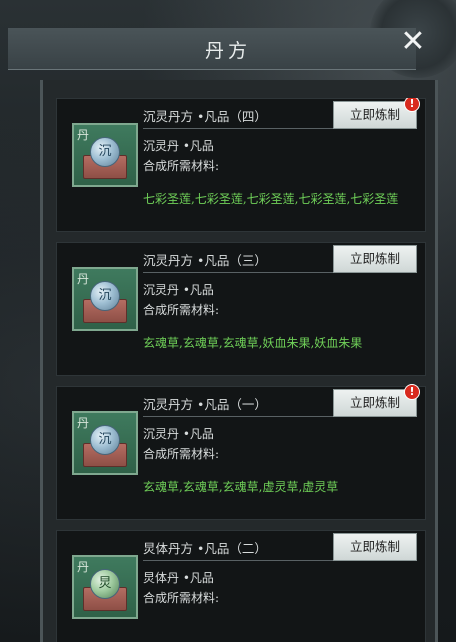  What do you see at coordinates (205, 260) in the screenshot?
I see `recipe-title: 沉灵丹方 •凡品（三）` at bounding box center [205, 260].